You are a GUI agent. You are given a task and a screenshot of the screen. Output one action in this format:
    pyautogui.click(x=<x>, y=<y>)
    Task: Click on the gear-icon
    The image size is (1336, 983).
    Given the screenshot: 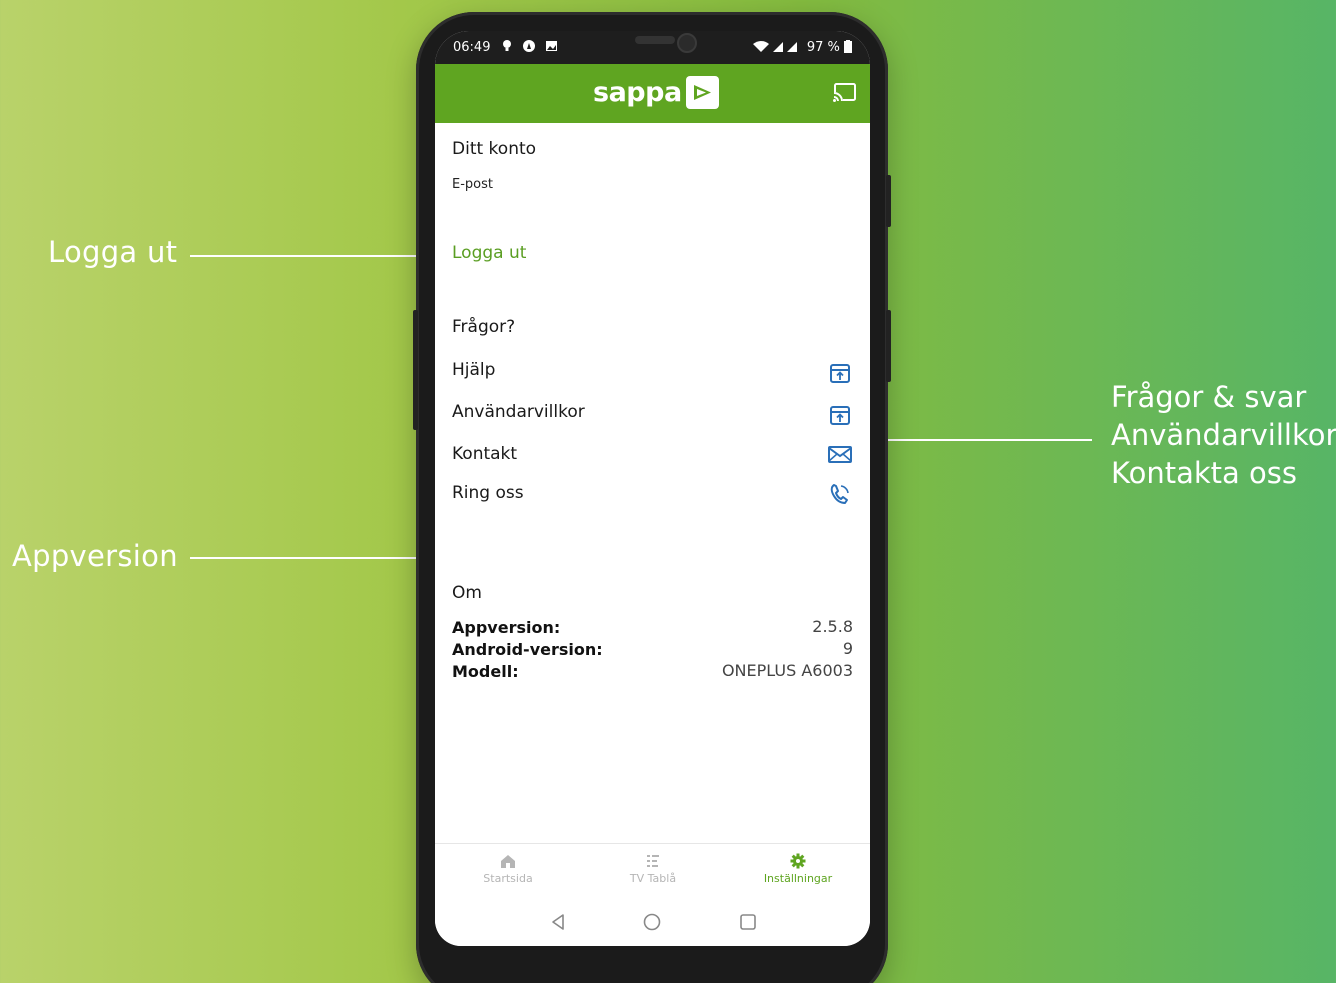 What is the action you would take?
    pyautogui.click(x=798, y=861)
    